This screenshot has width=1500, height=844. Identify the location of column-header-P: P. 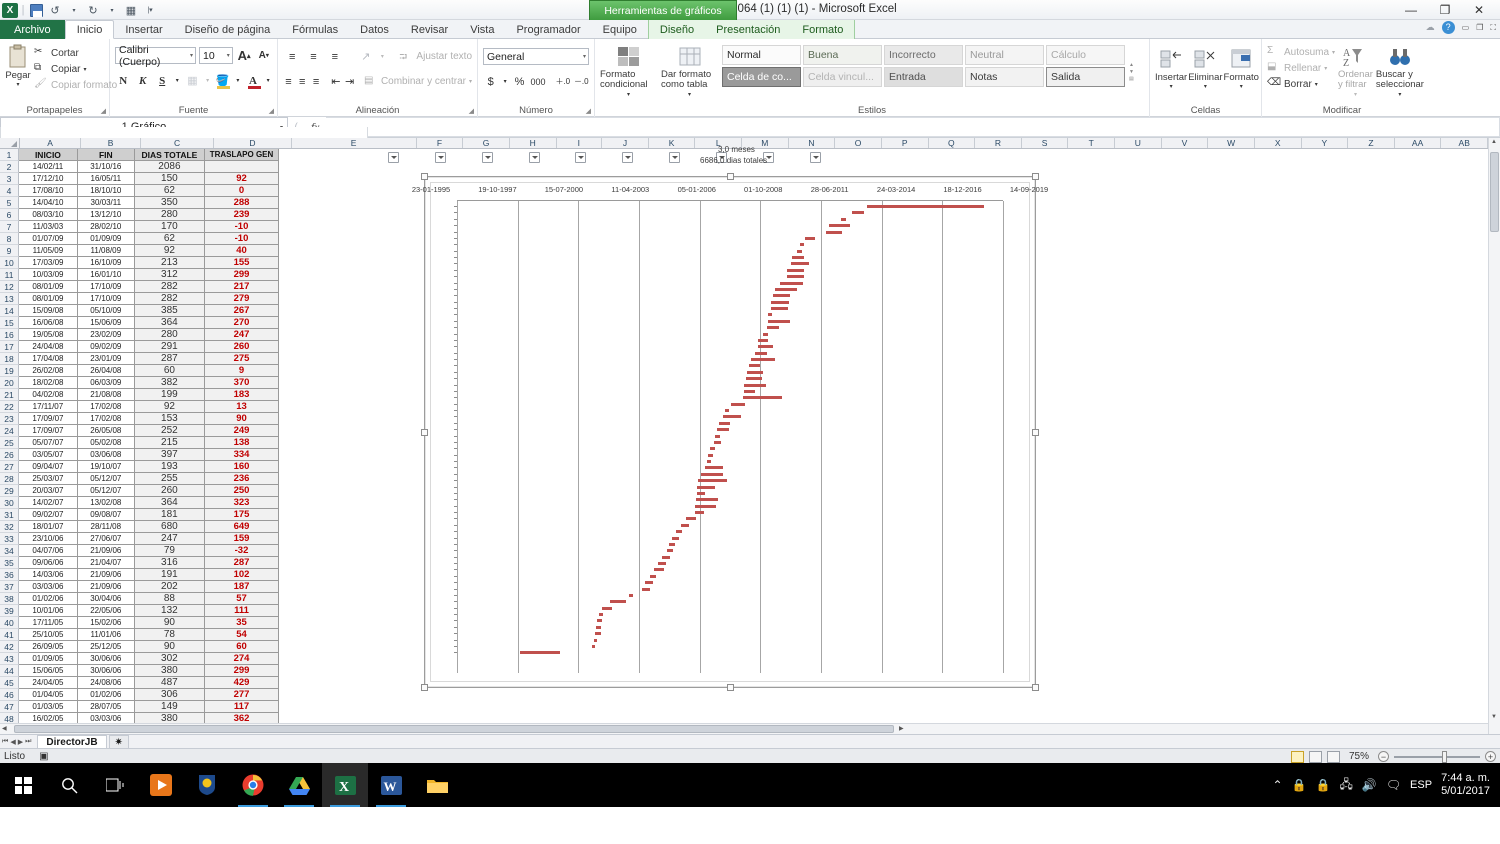
(905, 143).